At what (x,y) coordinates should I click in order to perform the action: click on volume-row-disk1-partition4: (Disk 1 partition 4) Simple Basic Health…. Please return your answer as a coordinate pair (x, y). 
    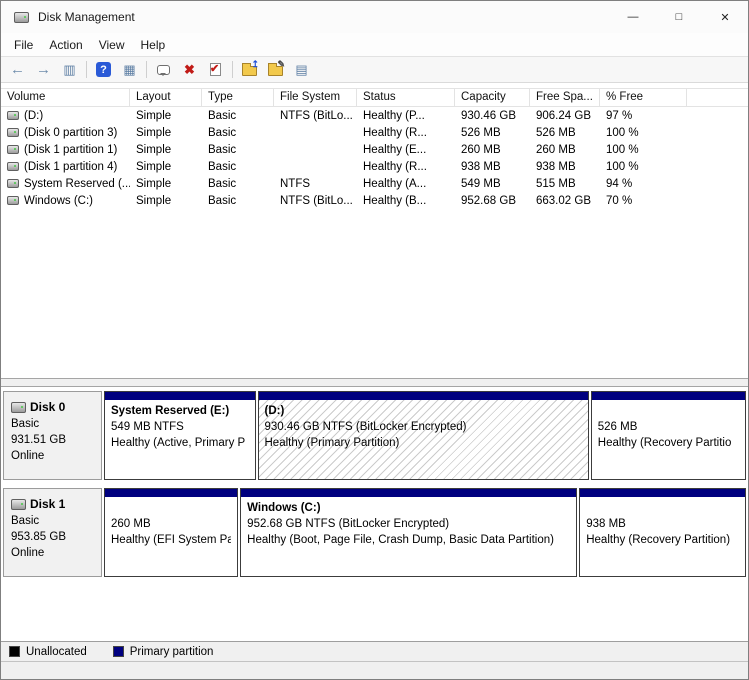
    Looking at the image, I should click on (374, 166).